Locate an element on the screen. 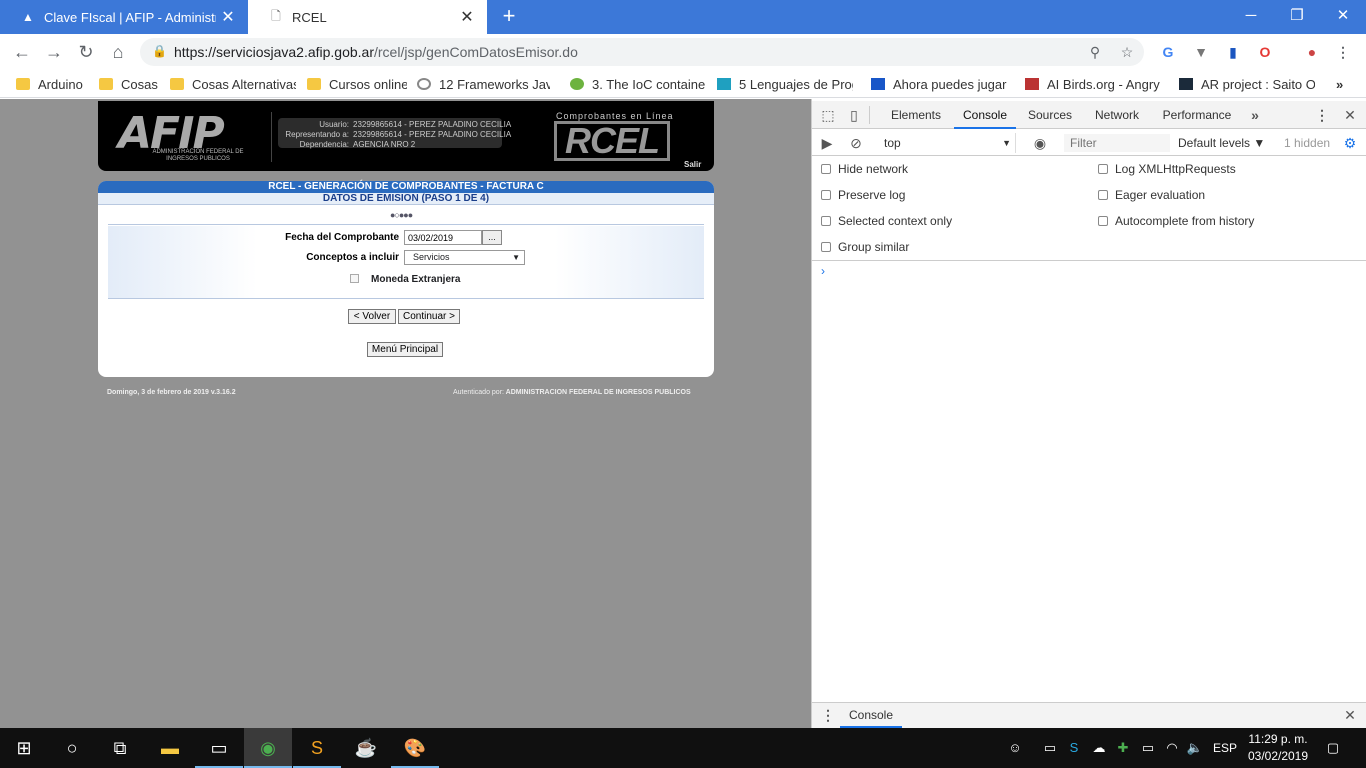 The width and height of the screenshot is (1366, 768). close-drawer-icon: ✕ is located at coordinates (1350, 715).